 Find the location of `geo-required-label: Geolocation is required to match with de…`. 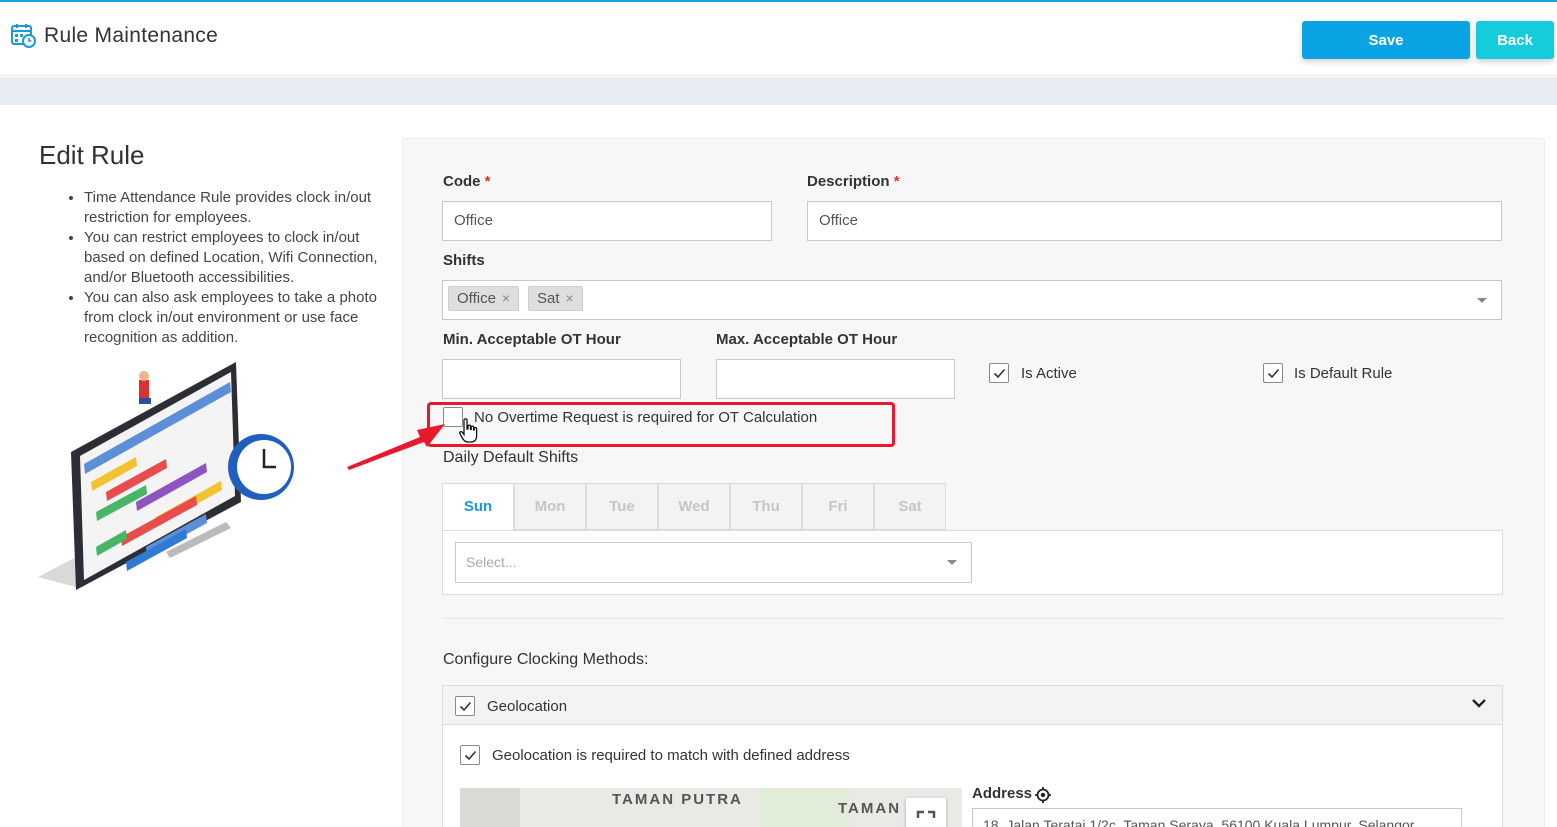

geo-required-label: Geolocation is required to match with de… is located at coordinates (671, 755).